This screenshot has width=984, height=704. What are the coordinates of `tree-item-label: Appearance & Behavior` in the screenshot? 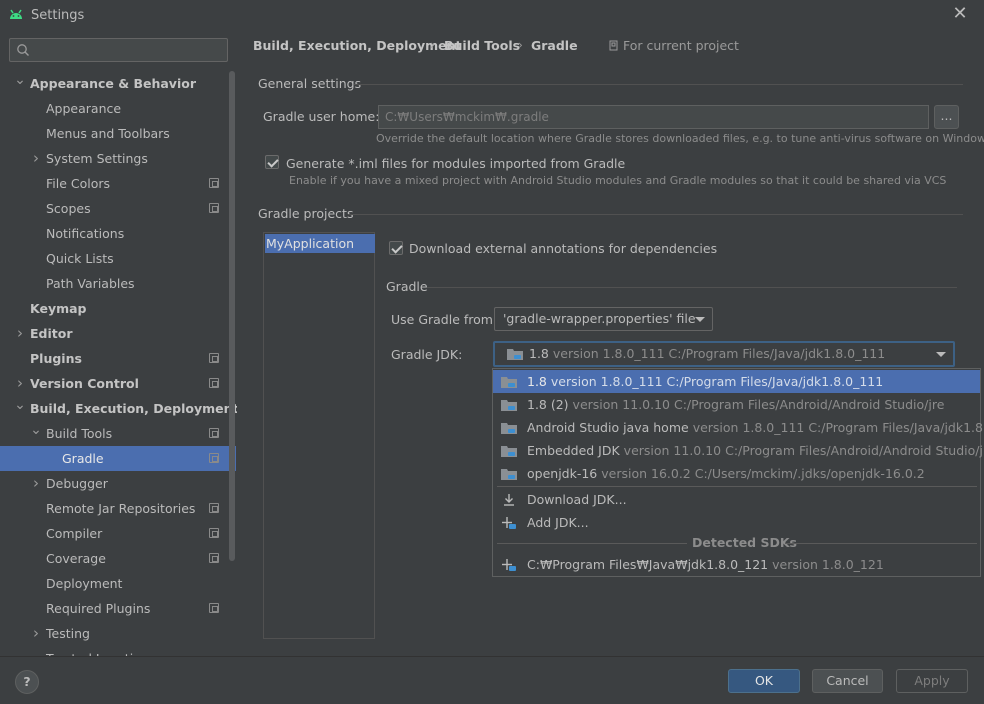 It's located at (113, 83).